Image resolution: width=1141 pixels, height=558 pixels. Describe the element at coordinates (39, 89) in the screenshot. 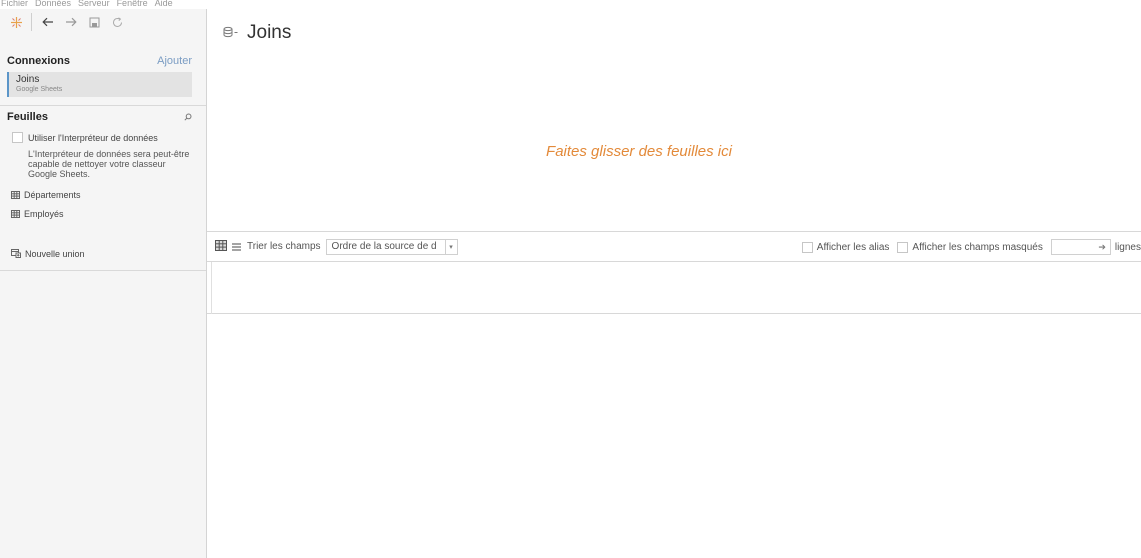

I see `connection-type: Google Sheets` at that location.